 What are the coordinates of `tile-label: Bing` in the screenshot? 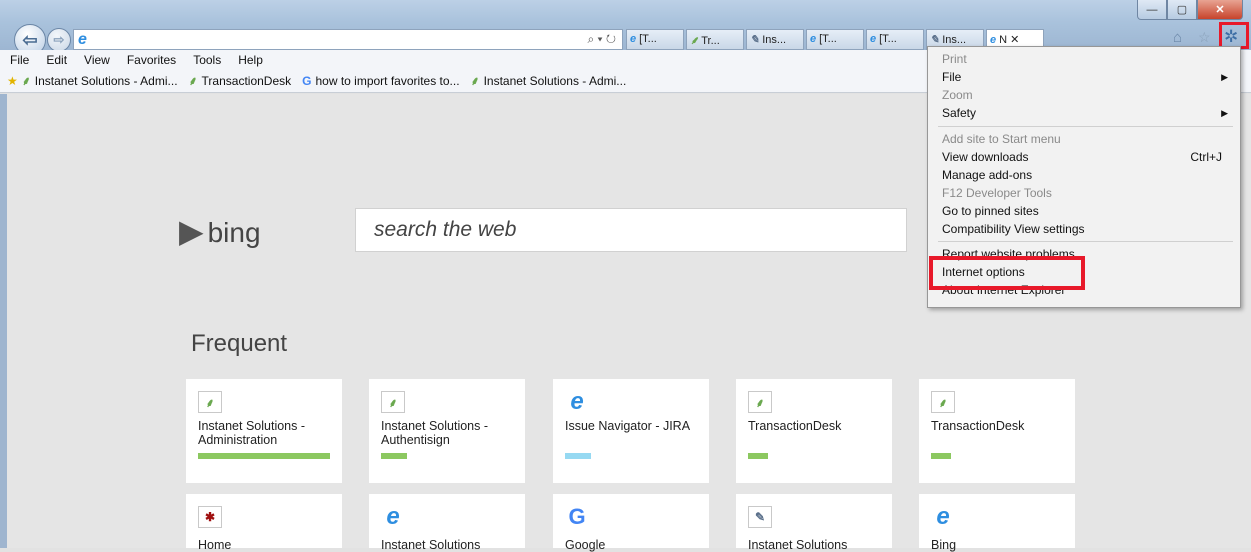 It's located at (944, 545).